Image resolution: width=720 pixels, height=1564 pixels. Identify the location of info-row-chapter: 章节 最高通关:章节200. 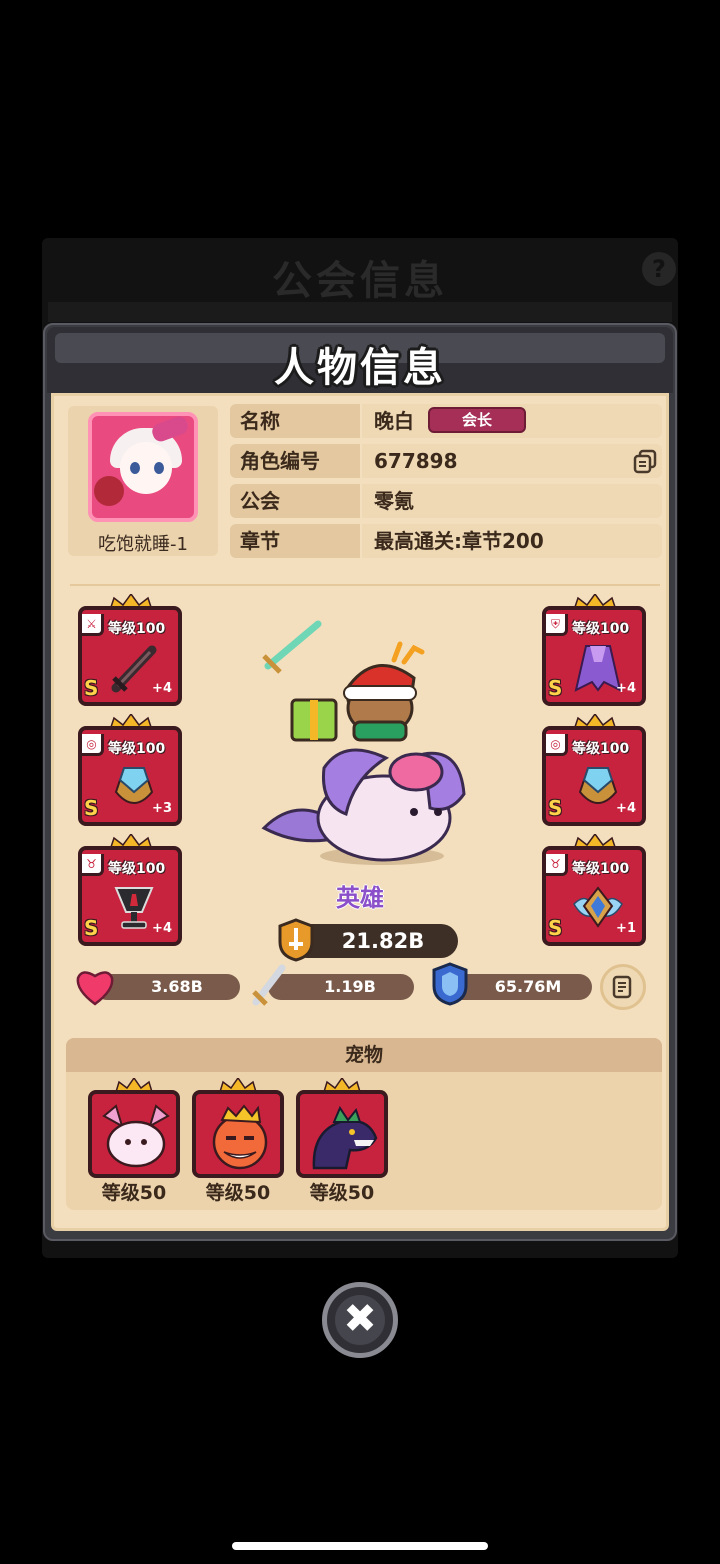
(446, 541).